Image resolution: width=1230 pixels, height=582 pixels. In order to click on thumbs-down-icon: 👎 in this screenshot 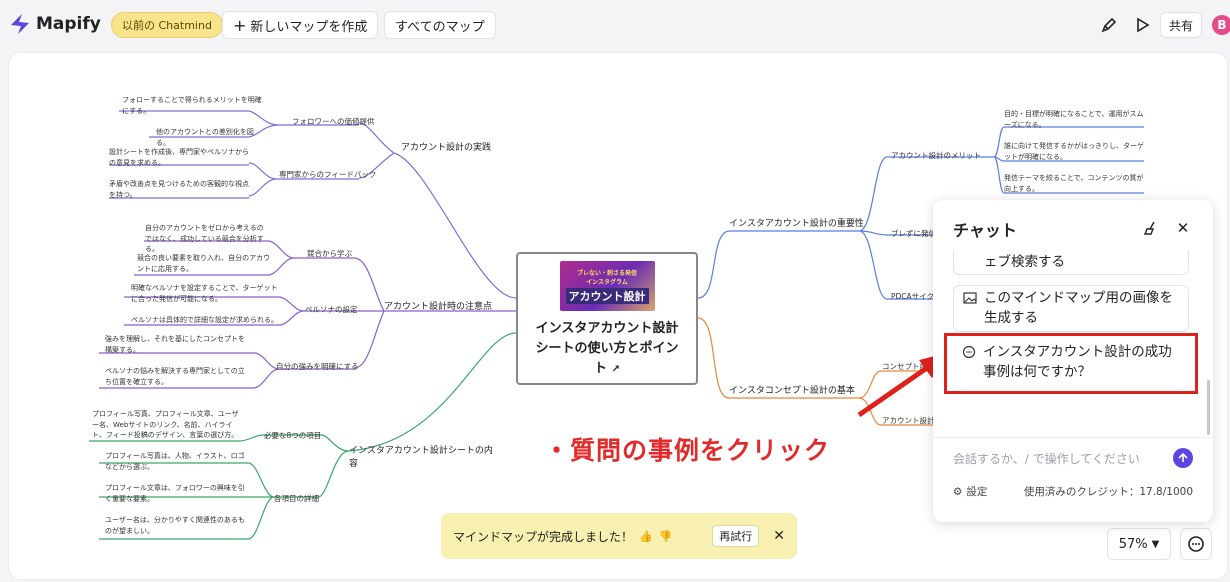, I will do `click(666, 536)`.